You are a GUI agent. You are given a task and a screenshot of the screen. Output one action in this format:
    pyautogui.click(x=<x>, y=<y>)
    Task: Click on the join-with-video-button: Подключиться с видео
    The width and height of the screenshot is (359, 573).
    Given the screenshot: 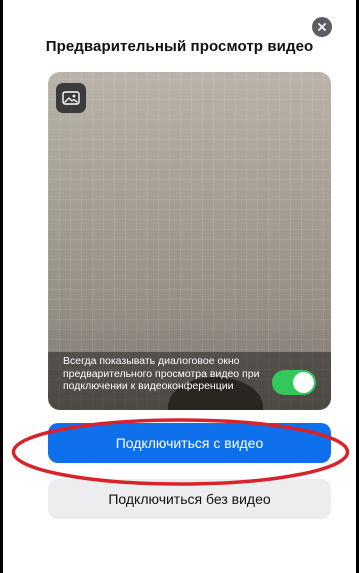 What is the action you would take?
    pyautogui.click(x=189, y=443)
    